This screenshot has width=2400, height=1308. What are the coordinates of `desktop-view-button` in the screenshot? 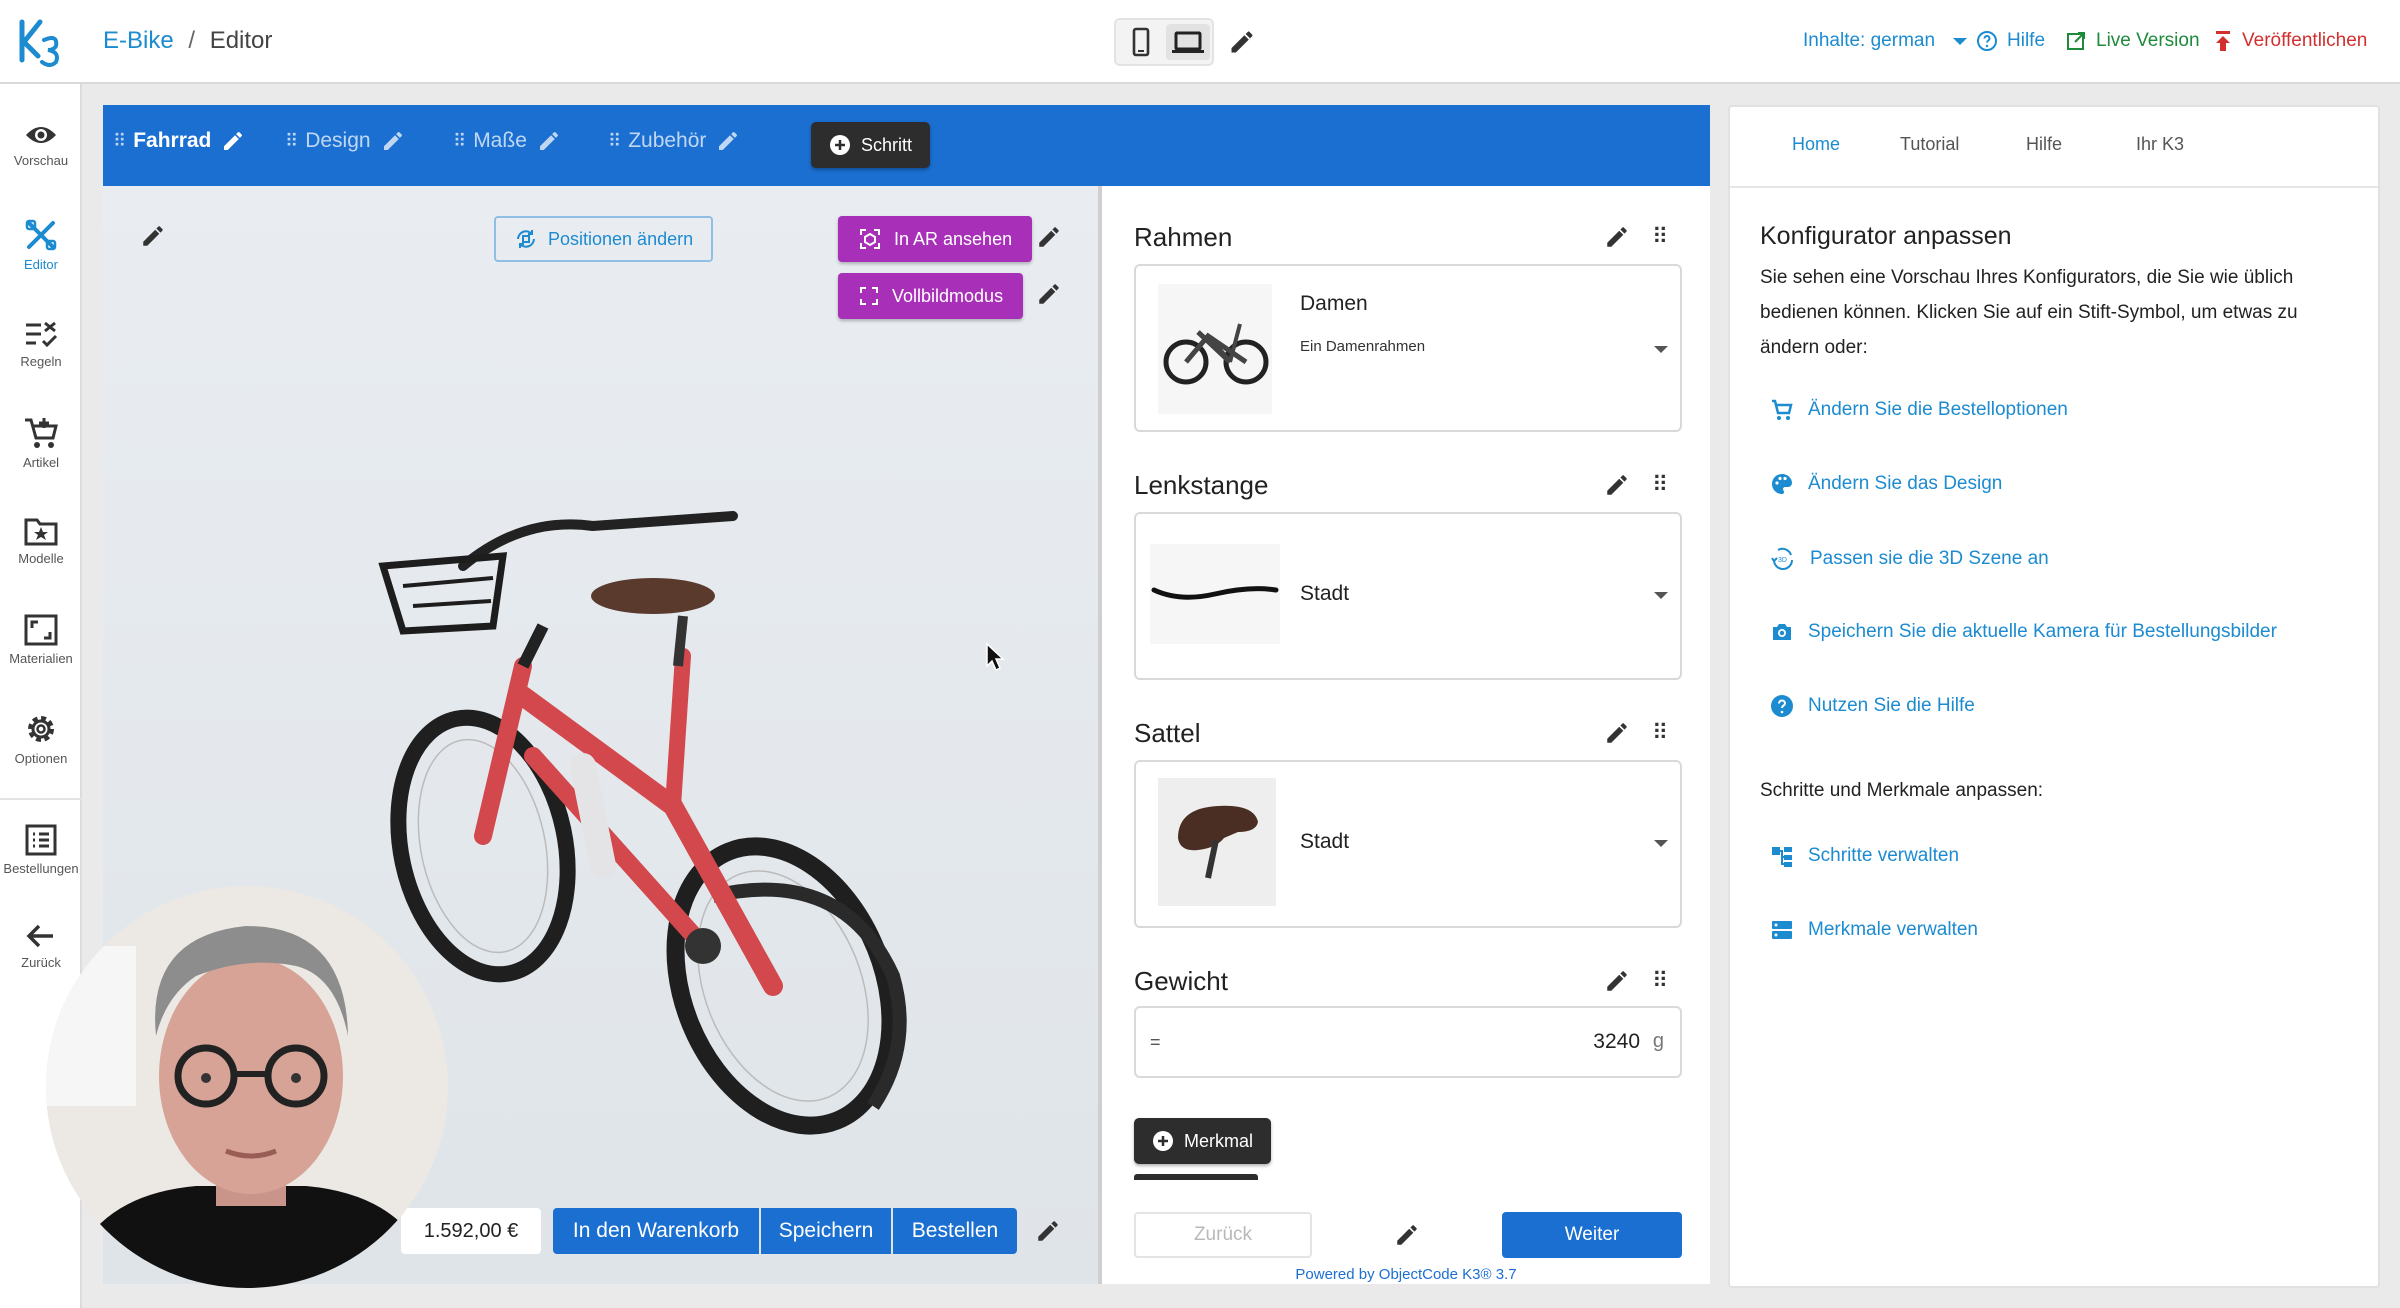 It's located at (1188, 42).